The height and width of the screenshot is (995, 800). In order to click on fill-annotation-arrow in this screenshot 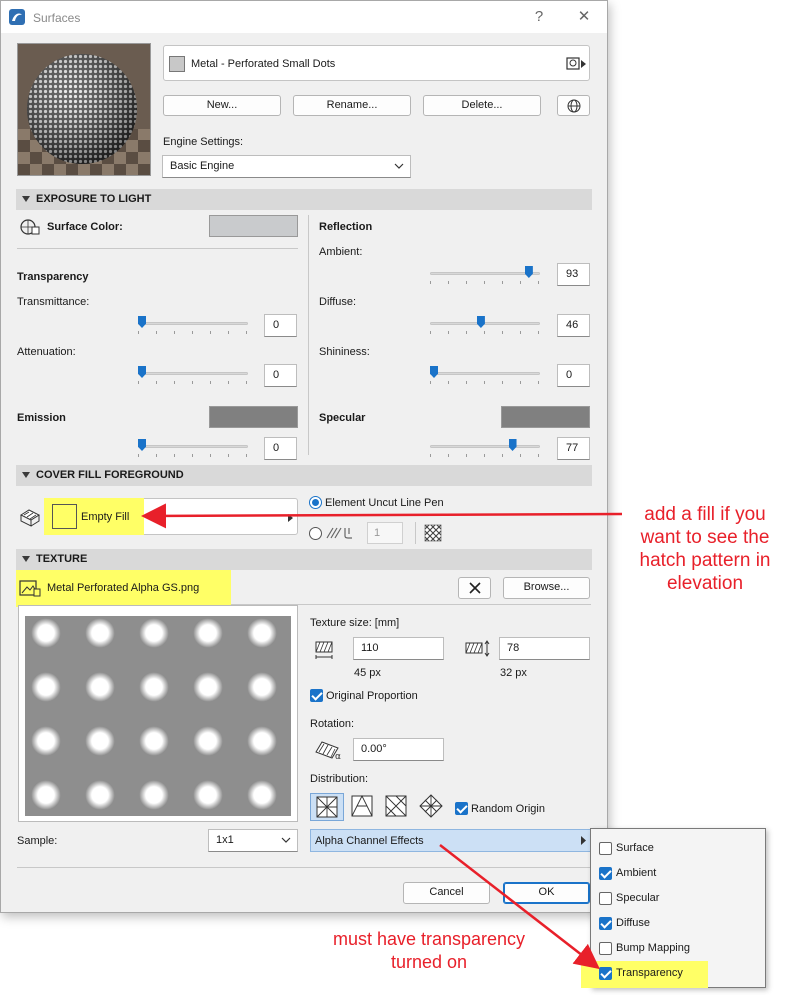, I will do `click(382, 516)`.